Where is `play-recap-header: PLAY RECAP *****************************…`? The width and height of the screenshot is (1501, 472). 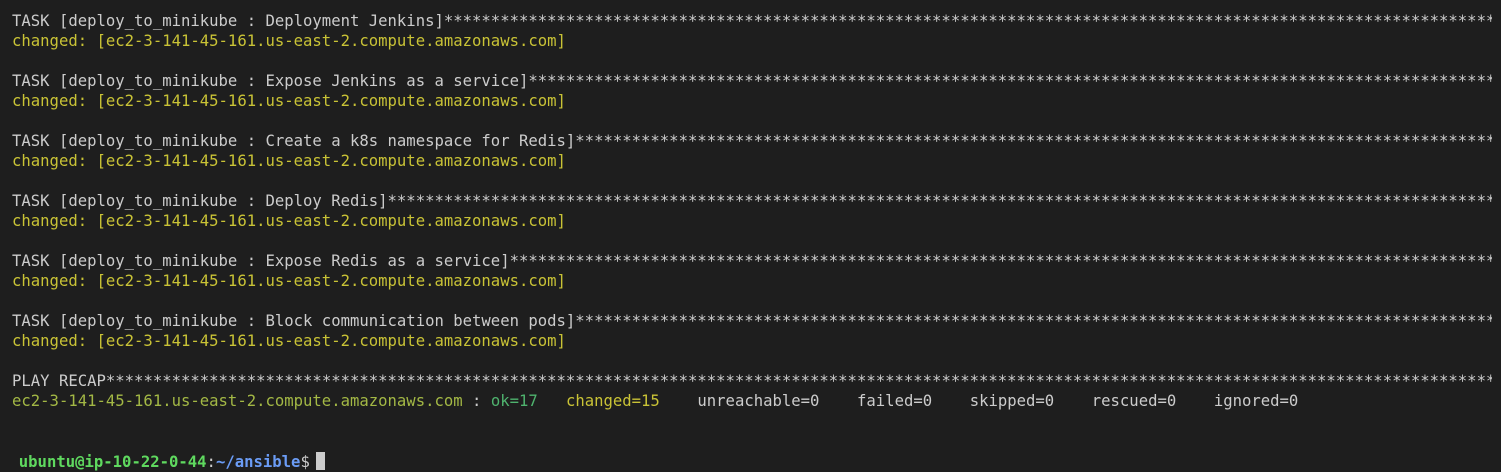 play-recap-header: PLAY RECAP *****************************… is located at coordinates (752, 381).